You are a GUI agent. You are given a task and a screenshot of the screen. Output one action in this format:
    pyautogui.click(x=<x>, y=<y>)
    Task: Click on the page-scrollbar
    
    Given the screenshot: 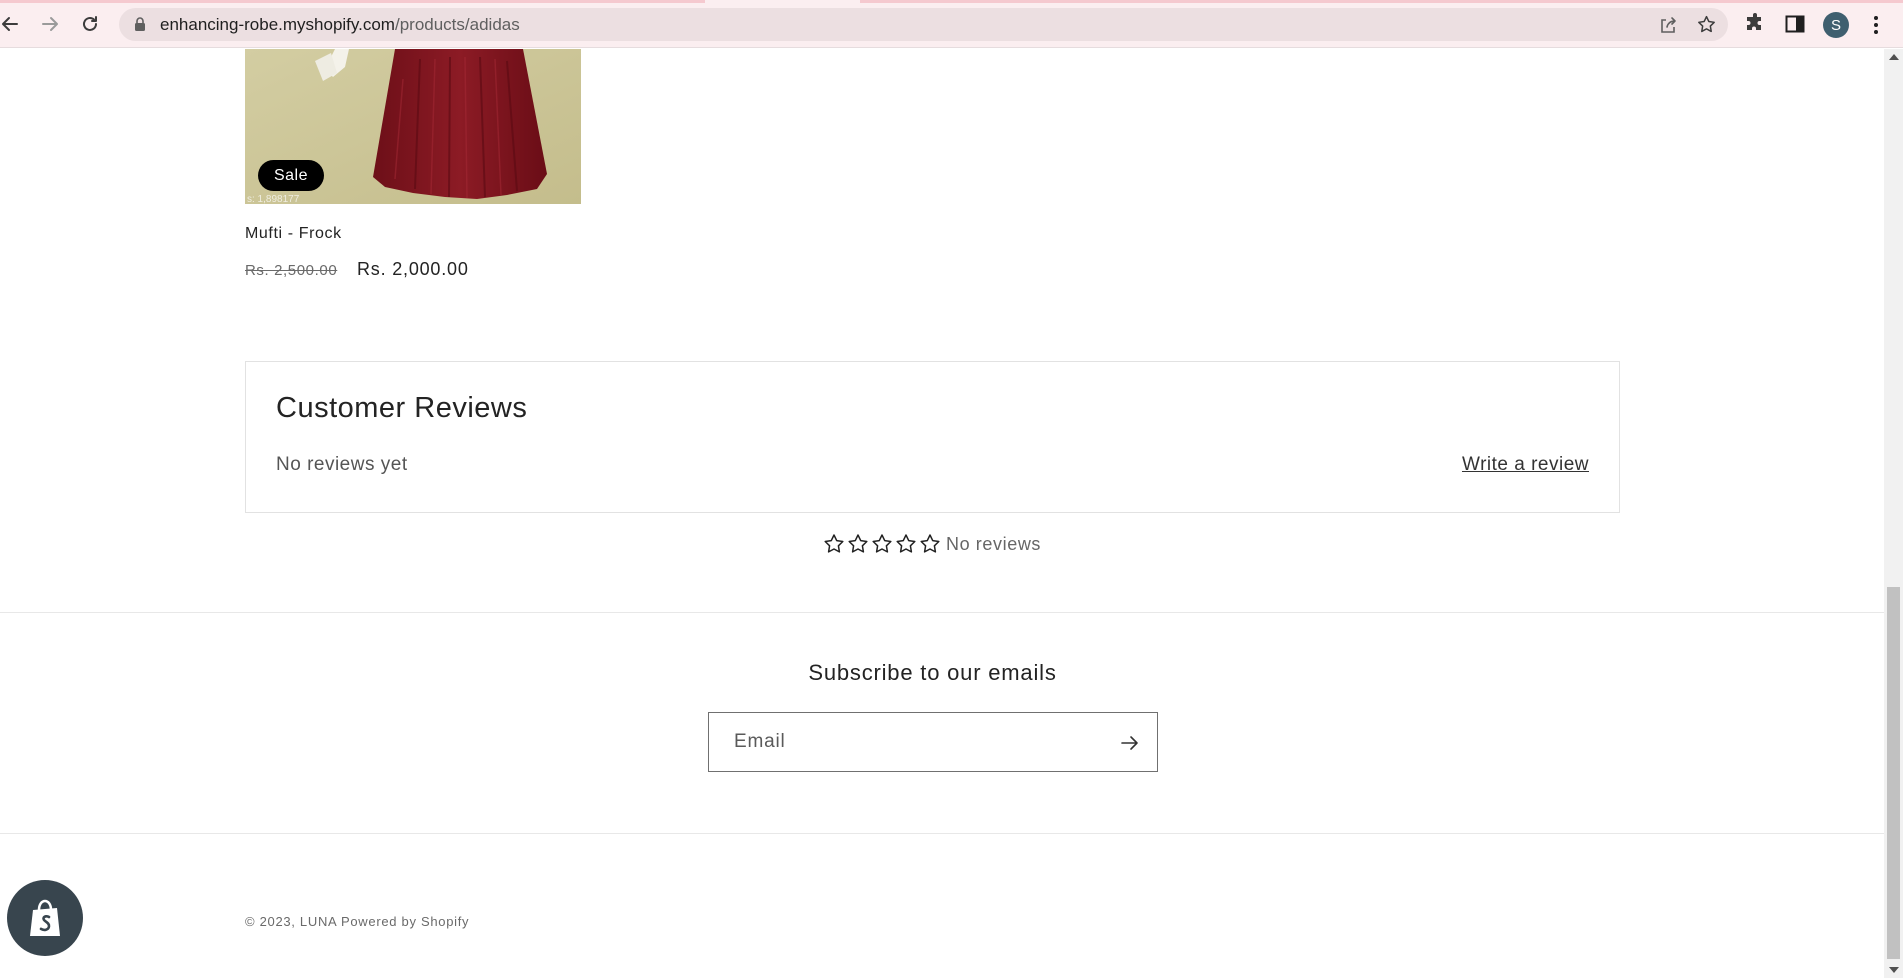 What is the action you would take?
    pyautogui.click(x=1893, y=513)
    